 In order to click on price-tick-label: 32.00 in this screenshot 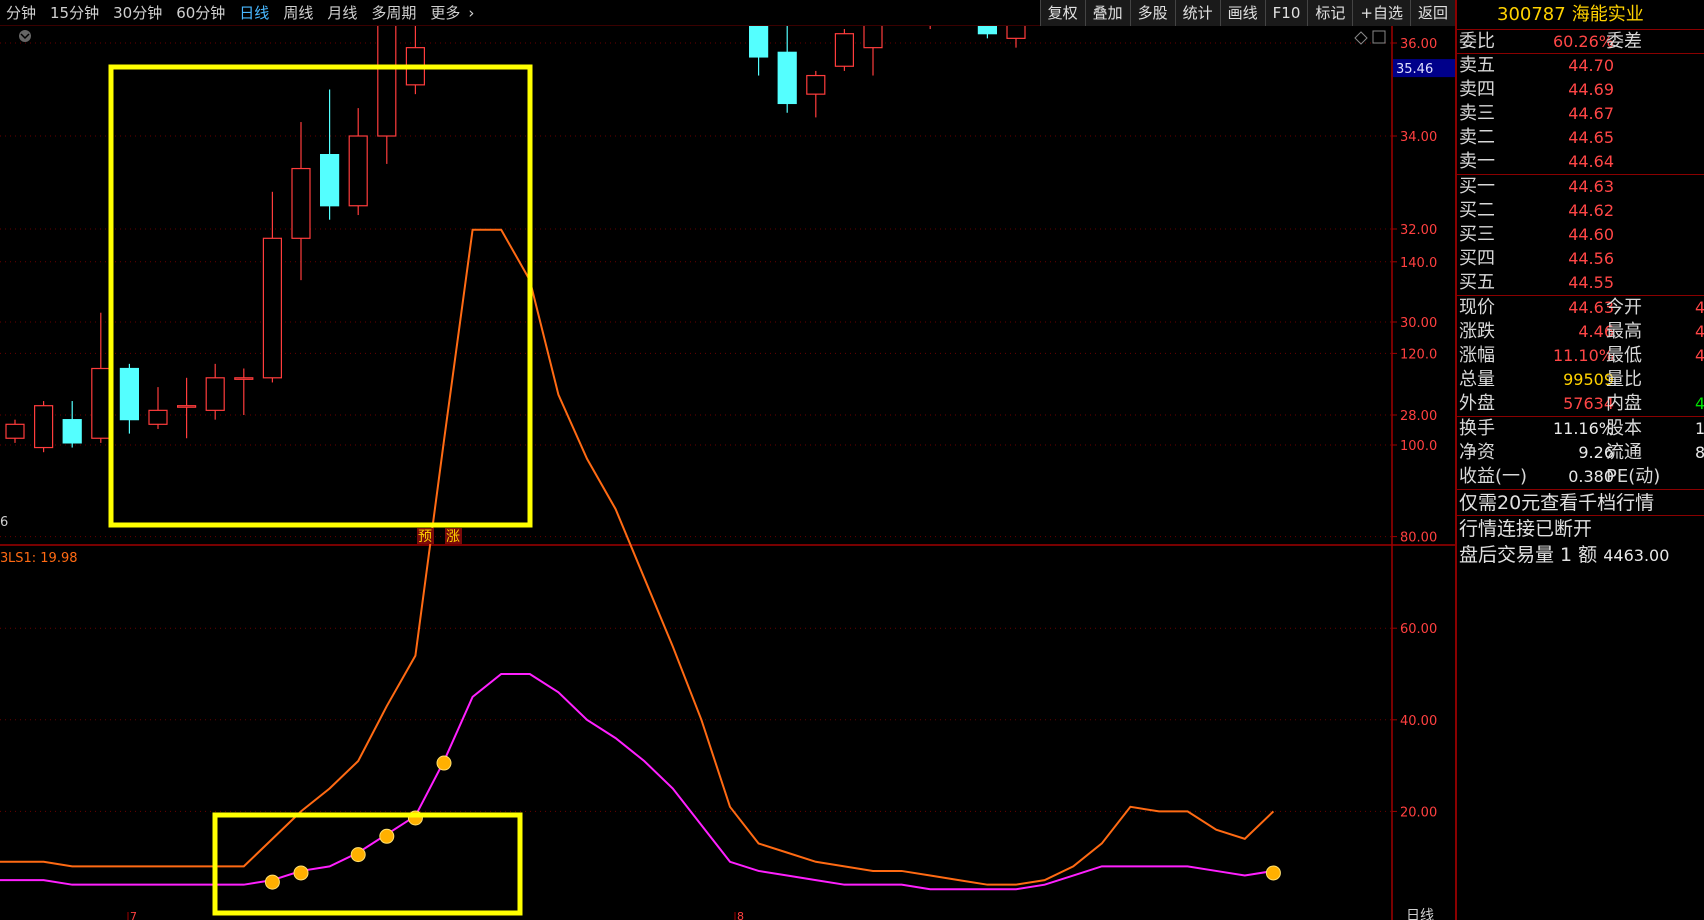, I will do `click(1418, 230)`.